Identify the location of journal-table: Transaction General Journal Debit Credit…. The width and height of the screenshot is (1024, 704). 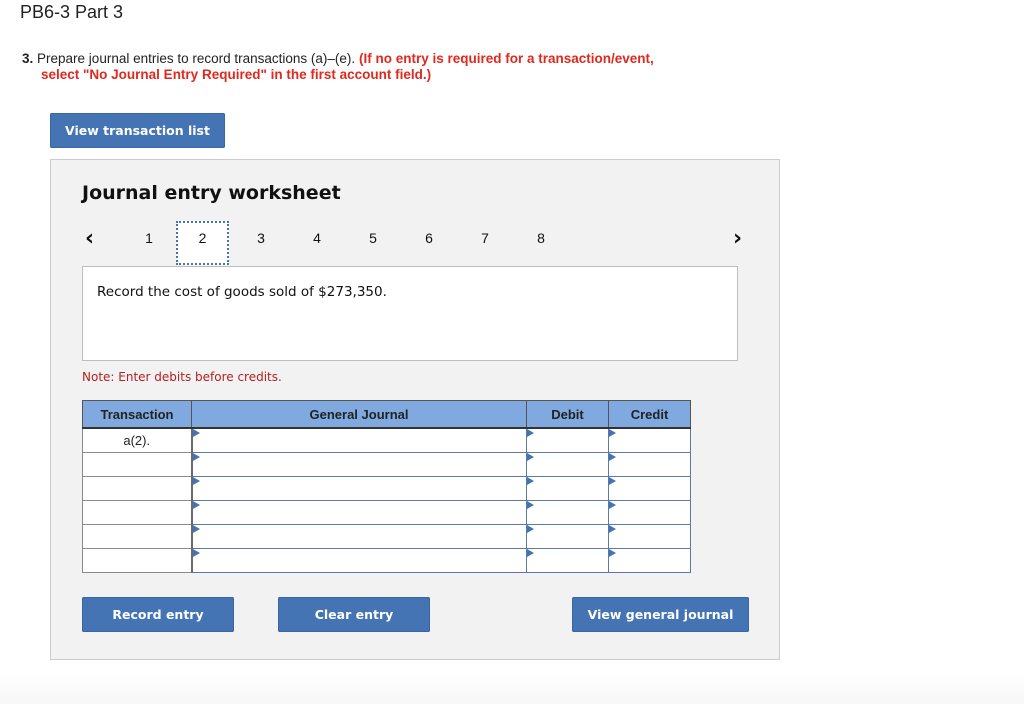
(386, 486).